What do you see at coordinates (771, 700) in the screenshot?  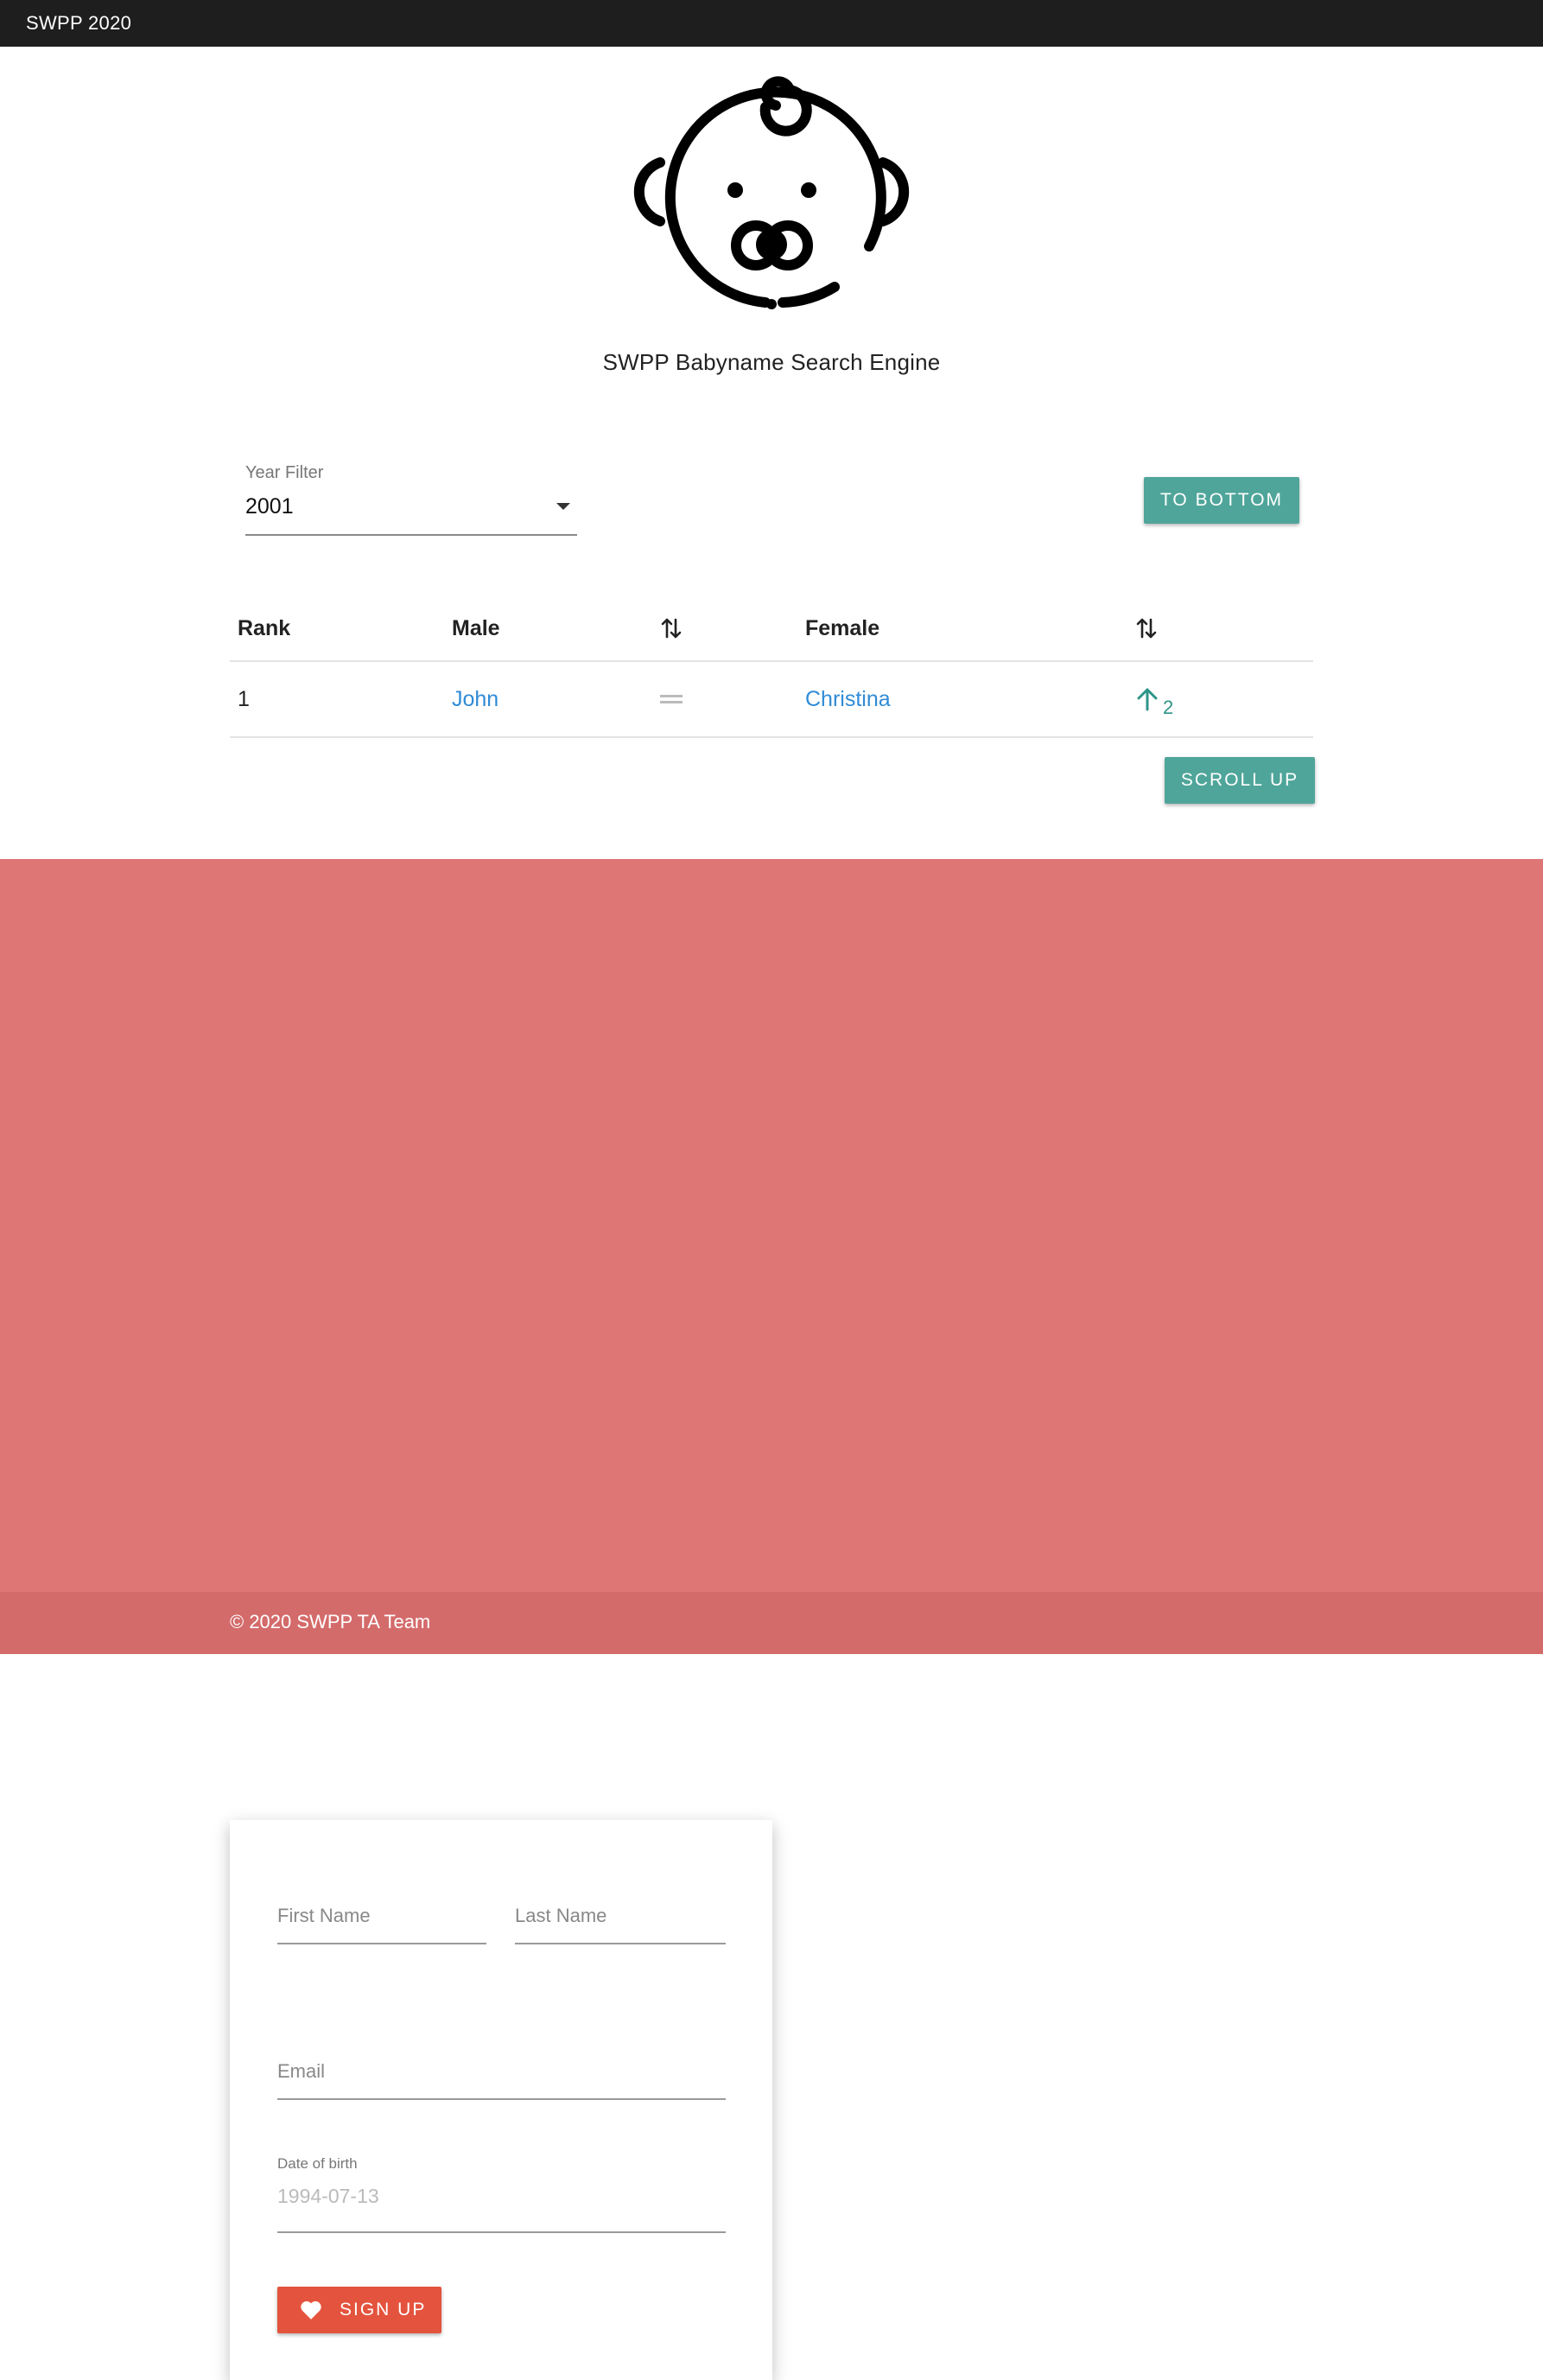 I see `table-row: 1 John Christina 2` at bounding box center [771, 700].